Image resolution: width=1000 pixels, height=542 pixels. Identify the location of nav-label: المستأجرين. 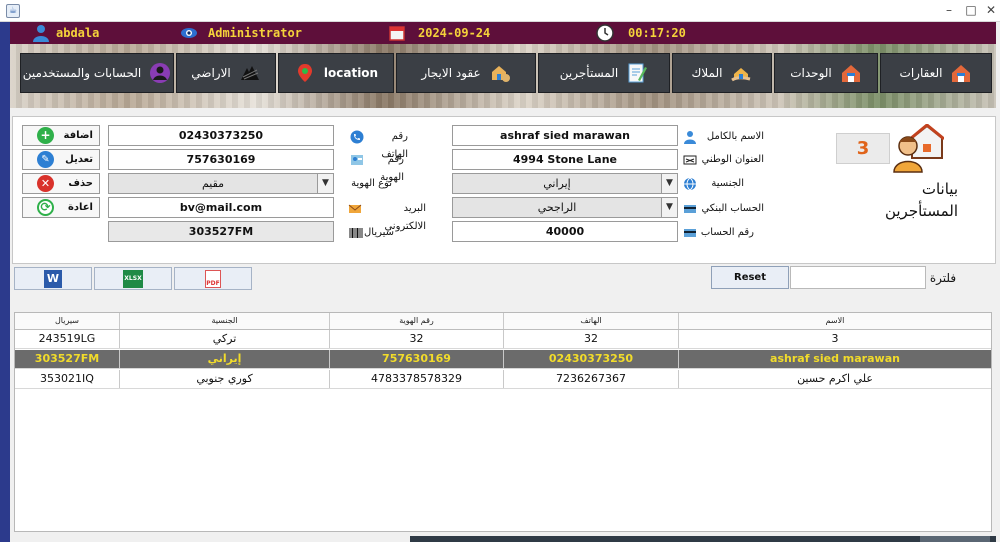
(589, 73).